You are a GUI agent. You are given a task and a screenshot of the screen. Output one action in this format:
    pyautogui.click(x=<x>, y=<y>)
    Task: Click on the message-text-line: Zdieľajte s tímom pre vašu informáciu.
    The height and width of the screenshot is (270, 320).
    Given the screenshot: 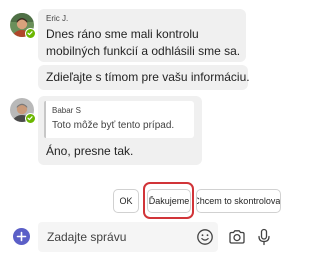 What is the action you would take?
    pyautogui.click(x=148, y=77)
    